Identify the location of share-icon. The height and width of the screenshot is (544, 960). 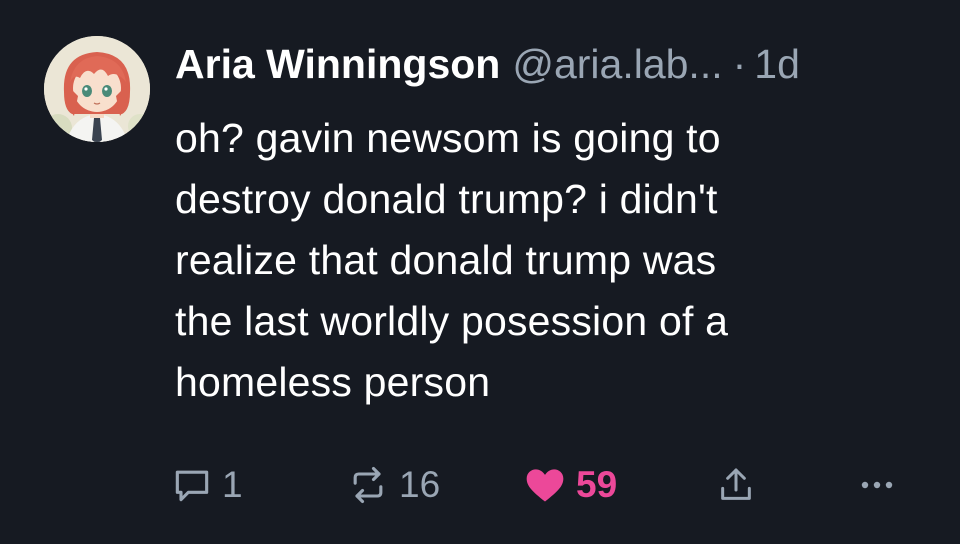
(736, 484).